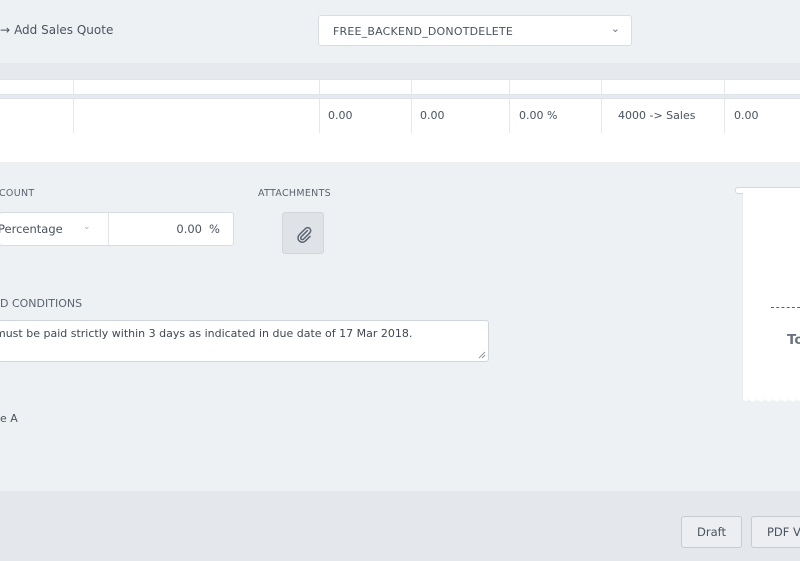 The width and height of the screenshot is (800, 561). I want to click on discount-type-select: Percentage ⌄, so click(54, 229).